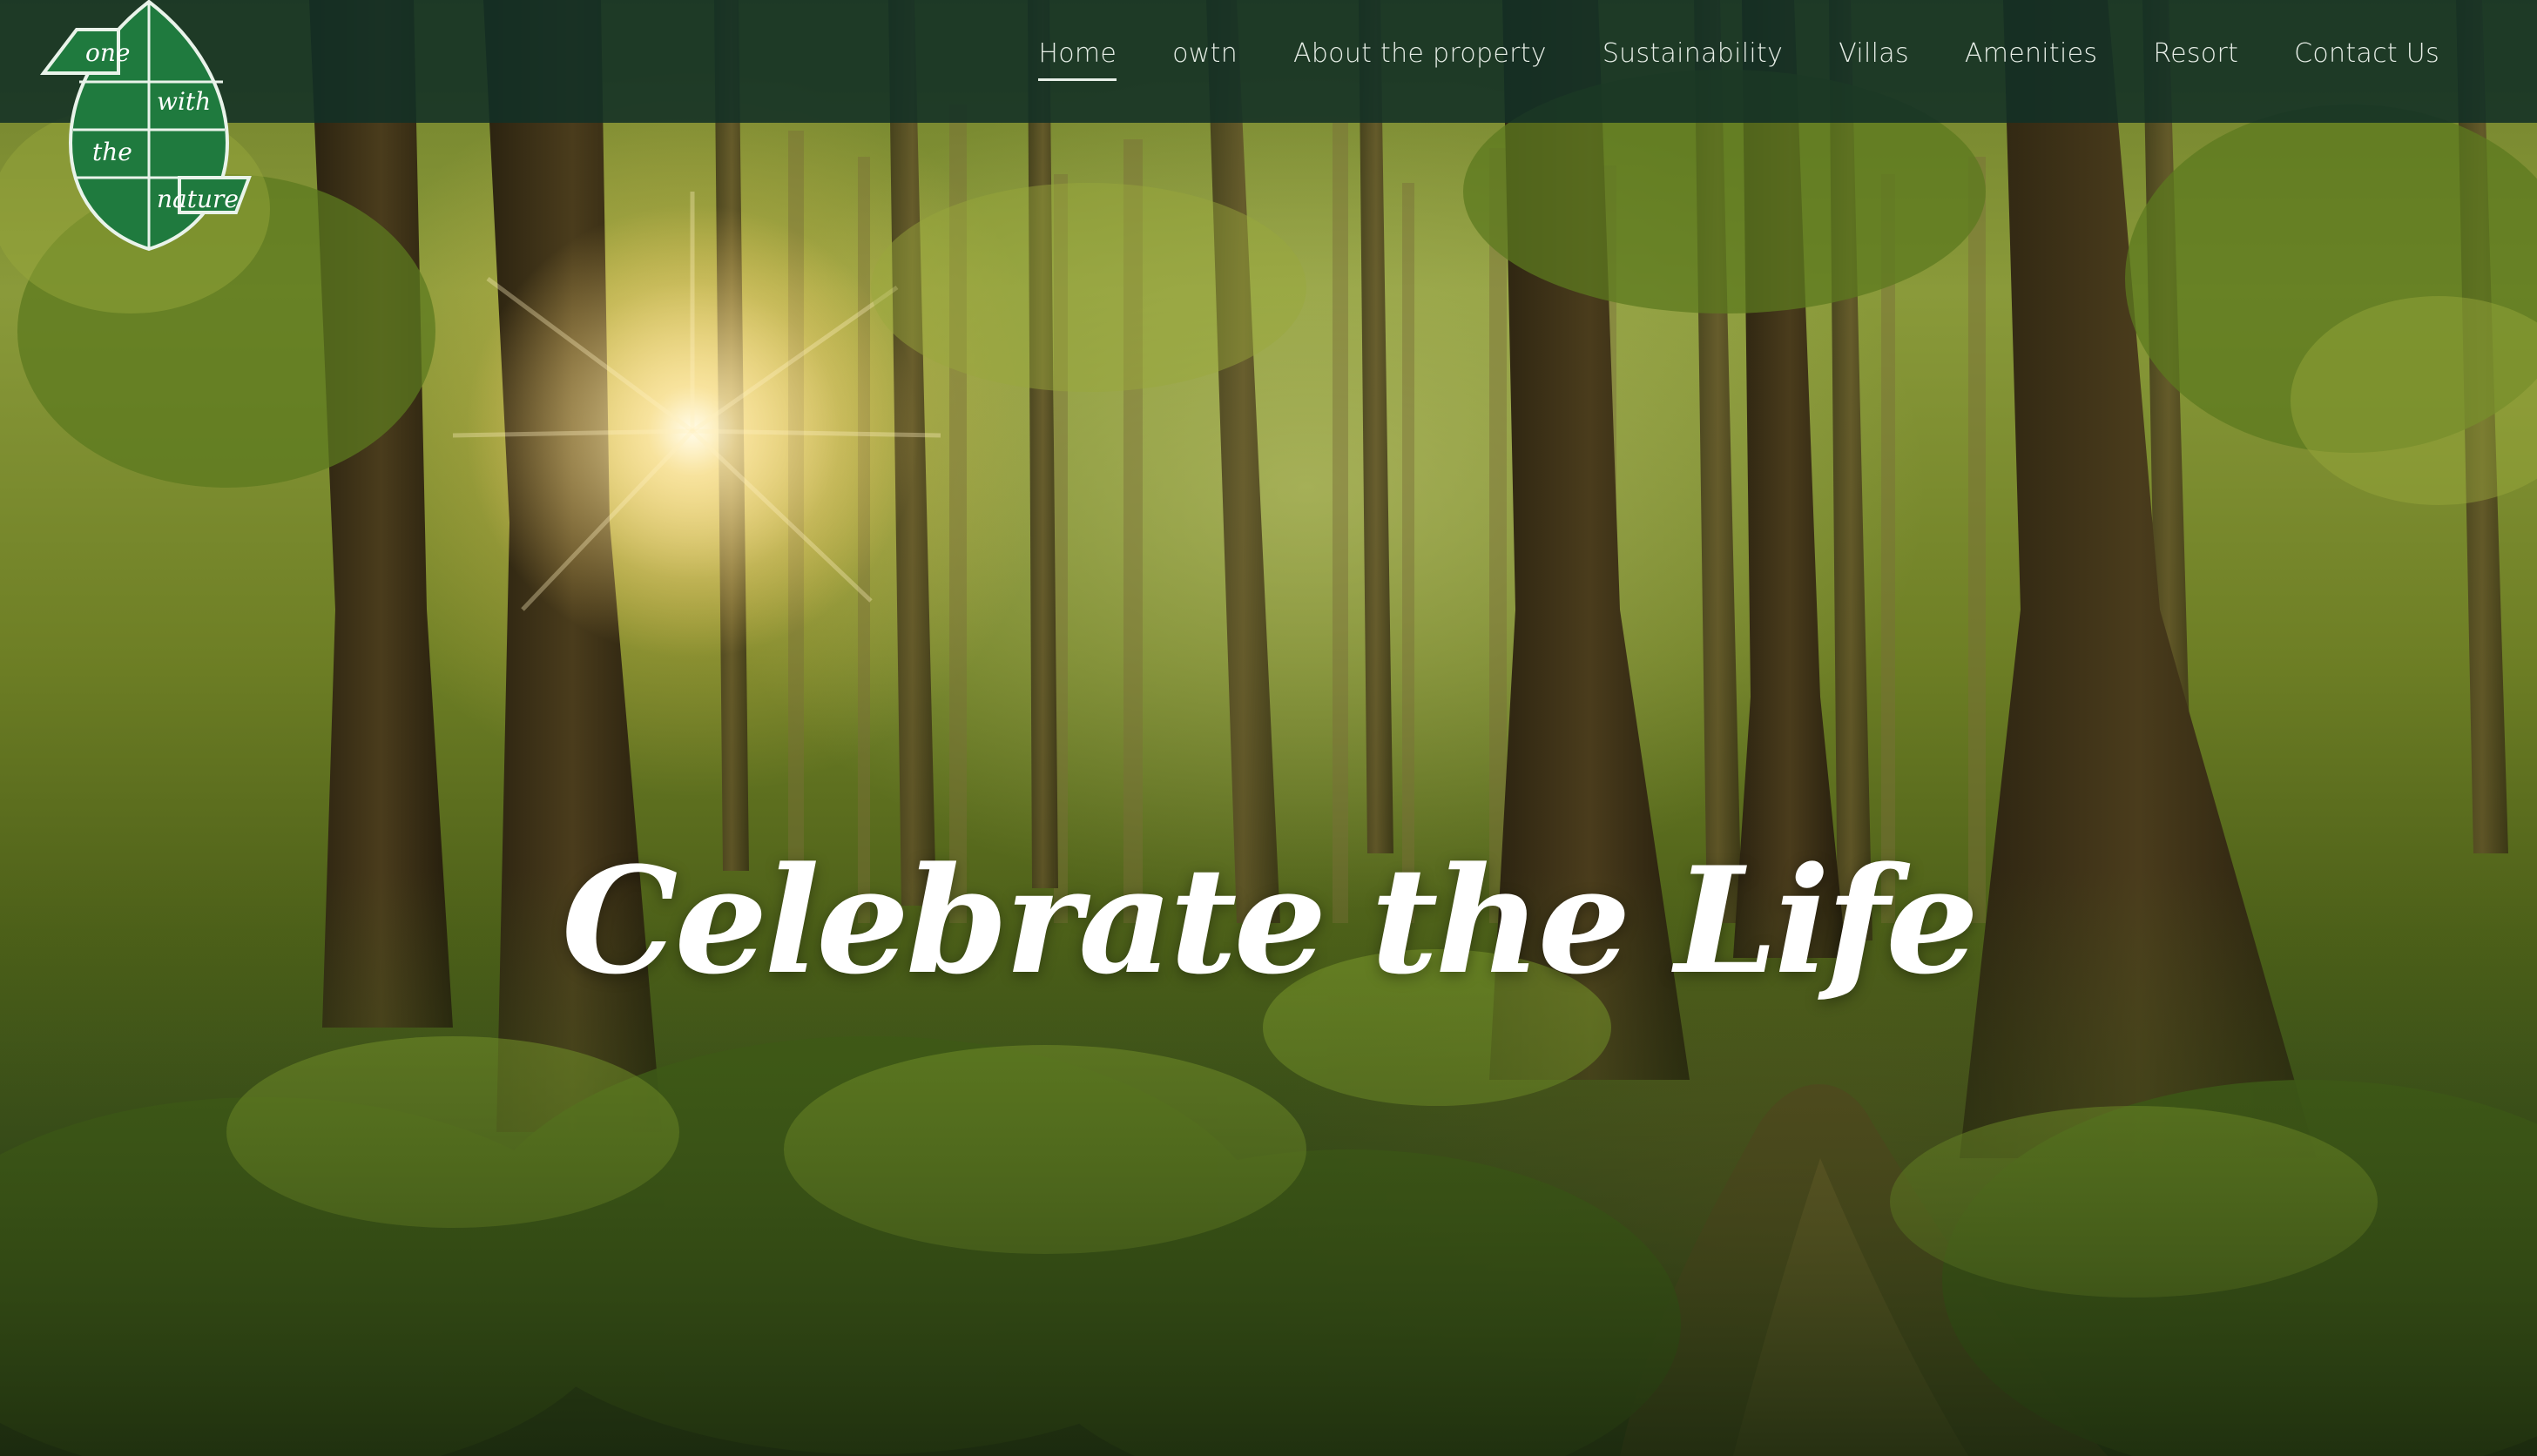  I want to click on logo-word-nature: nature, so click(198, 199).